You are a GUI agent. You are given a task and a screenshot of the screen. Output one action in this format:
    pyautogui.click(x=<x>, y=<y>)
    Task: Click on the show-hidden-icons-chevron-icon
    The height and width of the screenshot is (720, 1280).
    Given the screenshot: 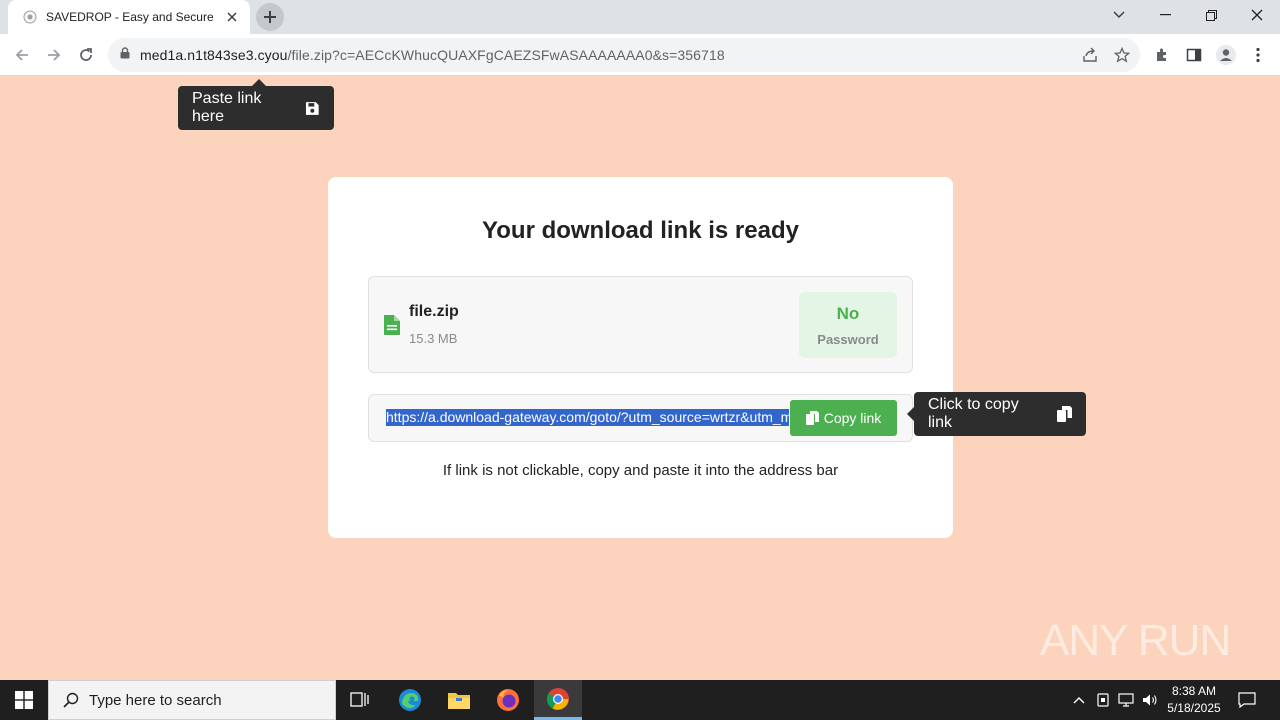 What is the action you would take?
    pyautogui.click(x=1079, y=700)
    